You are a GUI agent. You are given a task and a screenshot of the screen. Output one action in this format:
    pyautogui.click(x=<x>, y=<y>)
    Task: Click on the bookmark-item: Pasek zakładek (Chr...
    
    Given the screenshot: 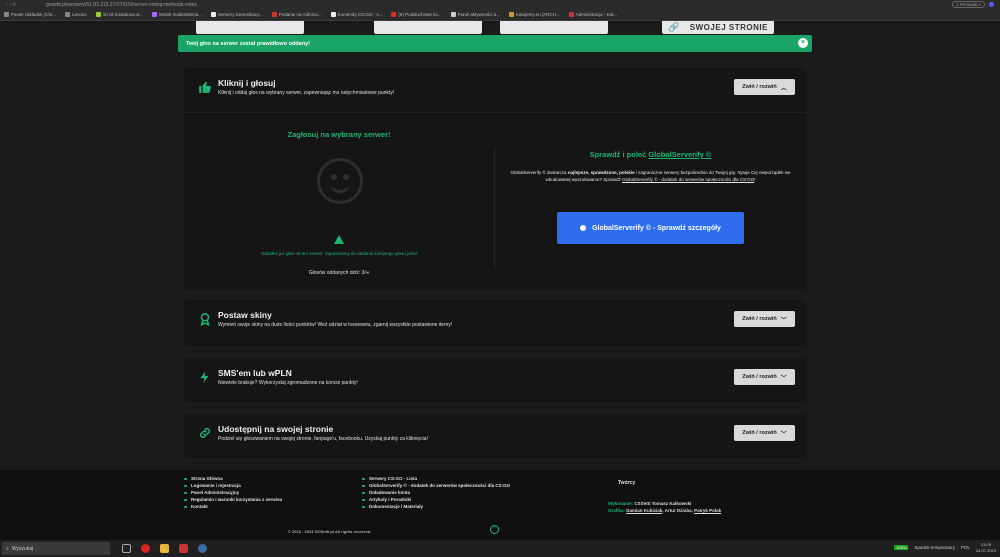 What is the action you would take?
    pyautogui.click(x=30, y=14)
    